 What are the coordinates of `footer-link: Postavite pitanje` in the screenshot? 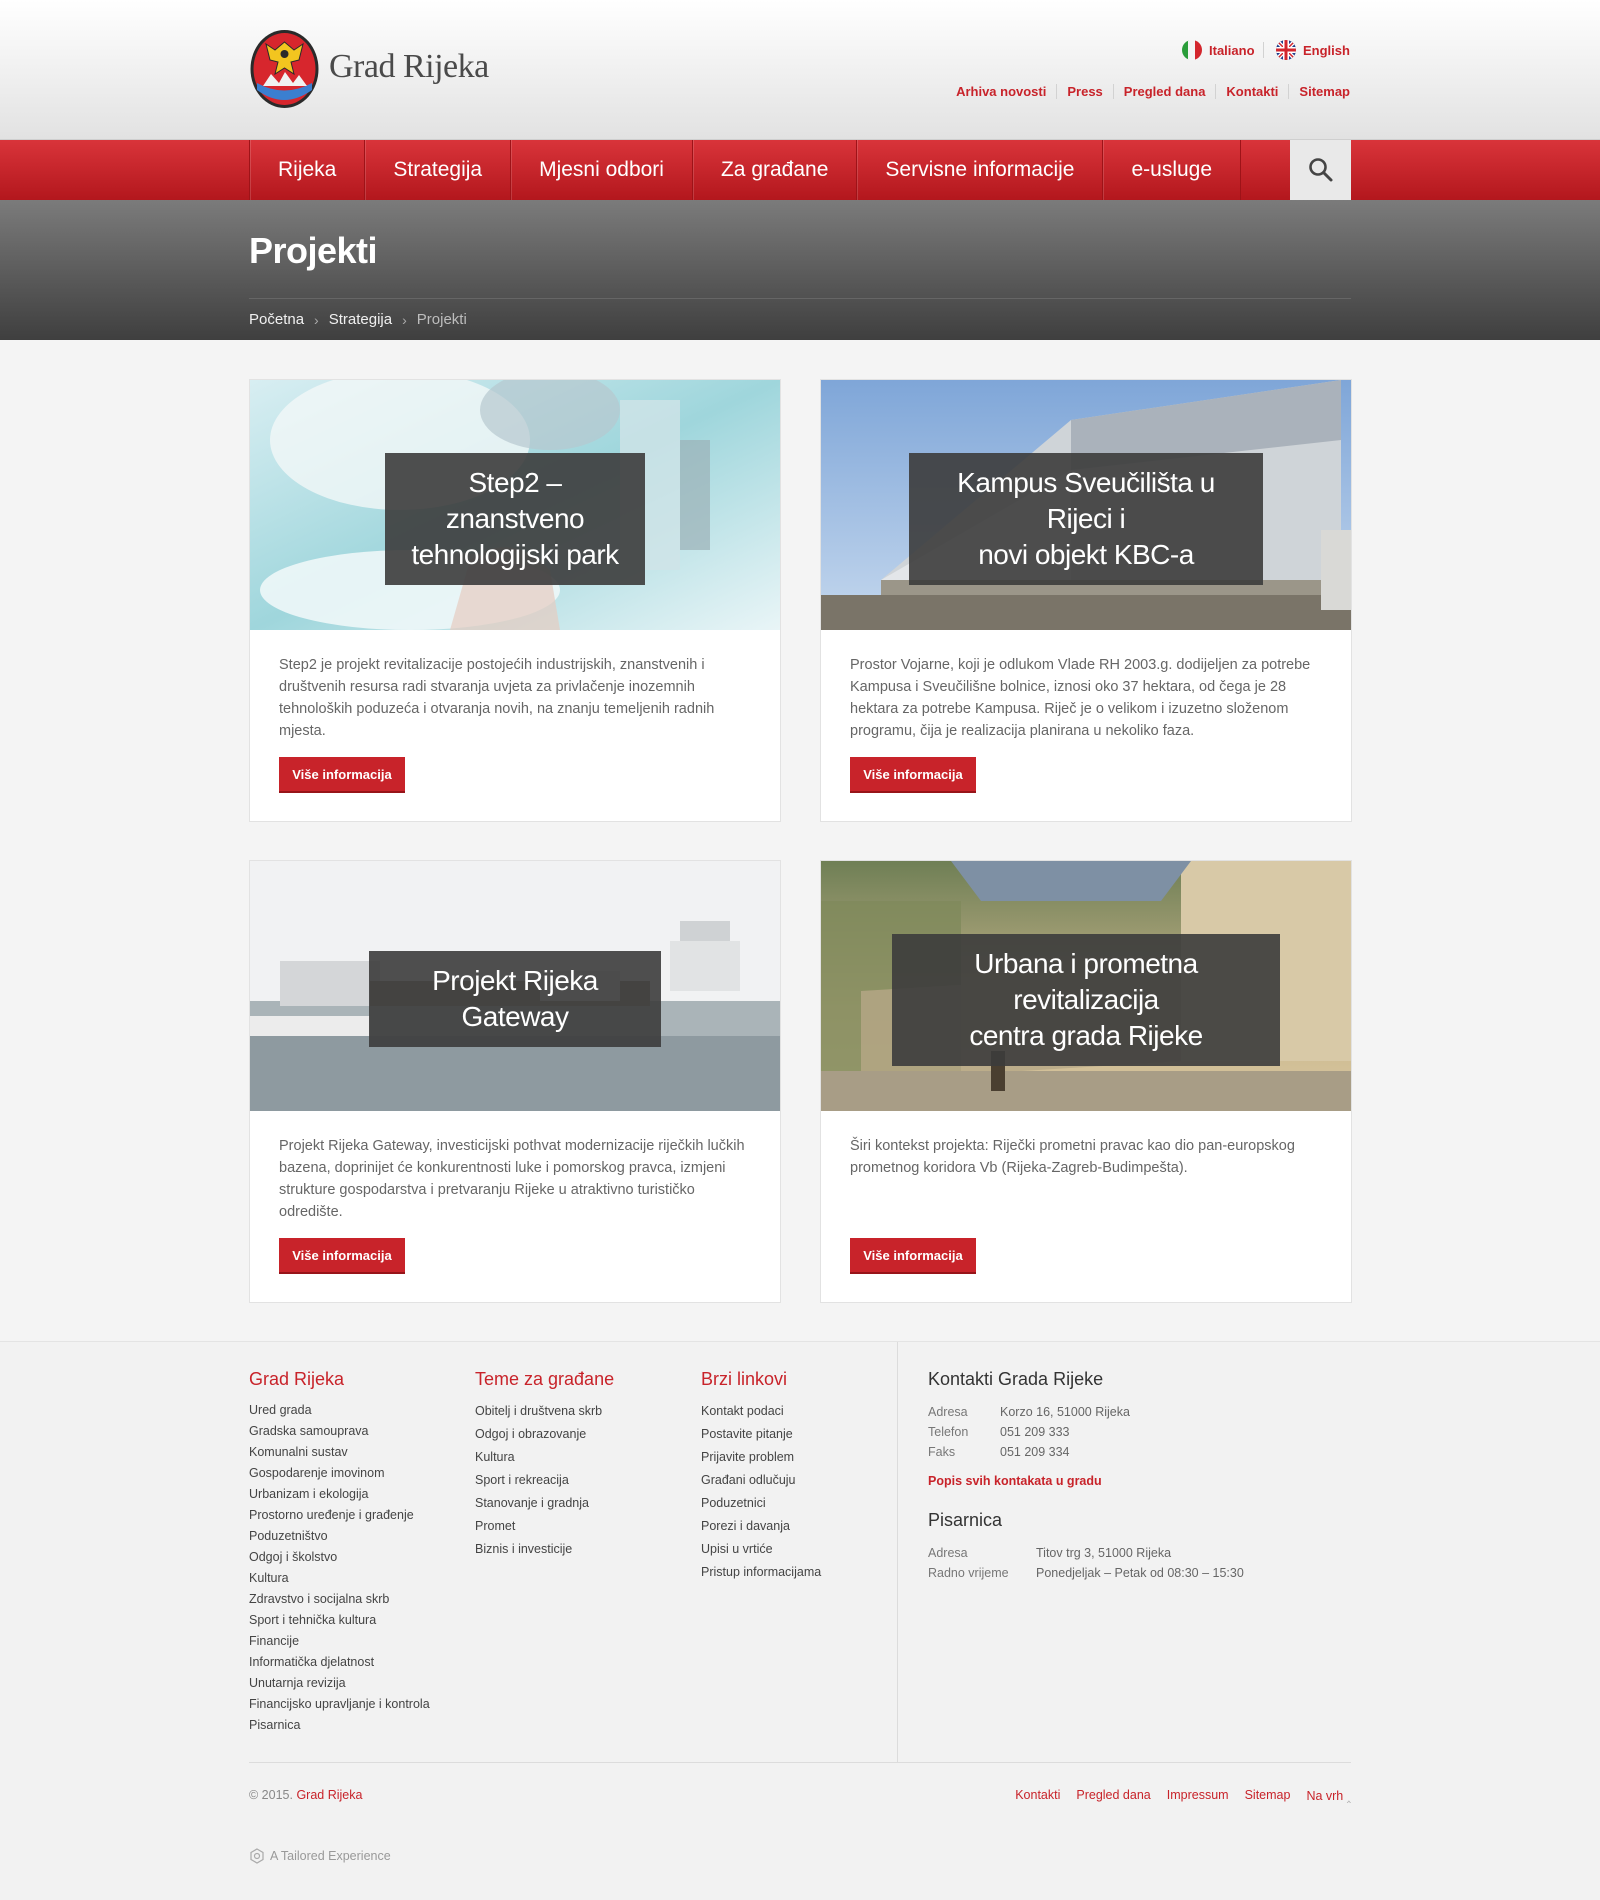 It's located at (761, 1434).